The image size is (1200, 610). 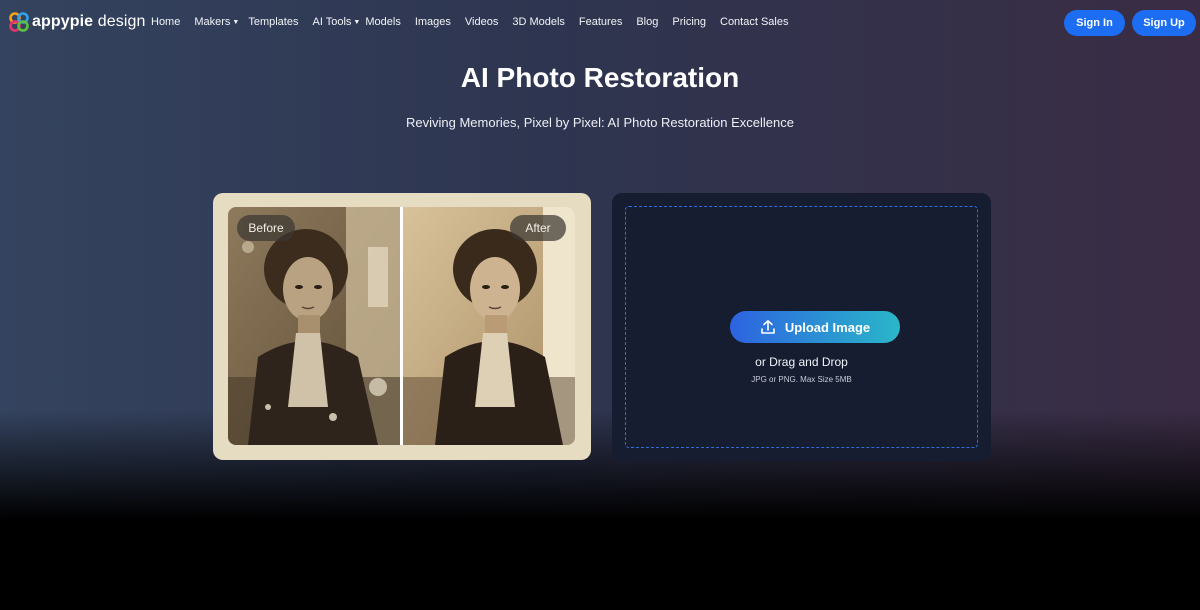 I want to click on file-requirements-hint: JPG or PNG. Max Size 5MB, so click(x=801, y=379).